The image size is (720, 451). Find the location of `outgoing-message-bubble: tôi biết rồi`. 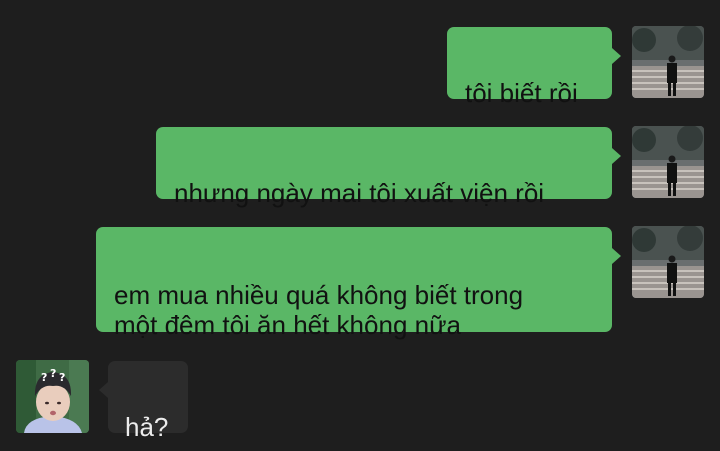

outgoing-message-bubble: tôi biết rồi is located at coordinates (529, 67).